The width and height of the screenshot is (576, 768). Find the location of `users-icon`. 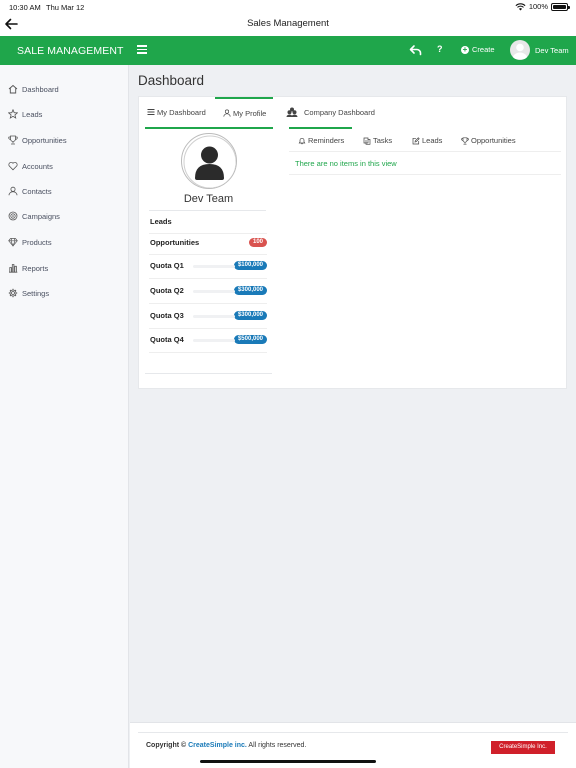

users-icon is located at coordinates (292, 112).